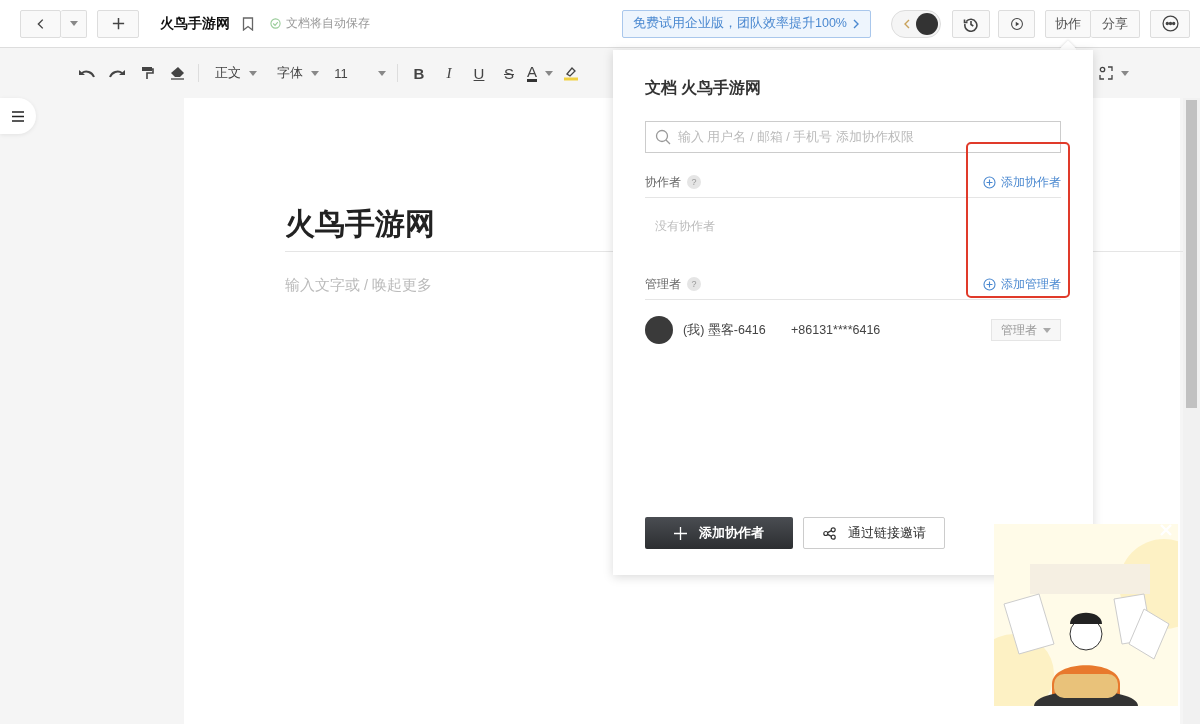 Image resolution: width=1200 pixels, height=724 pixels. I want to click on save-status: 文档将自动保存, so click(328, 23).